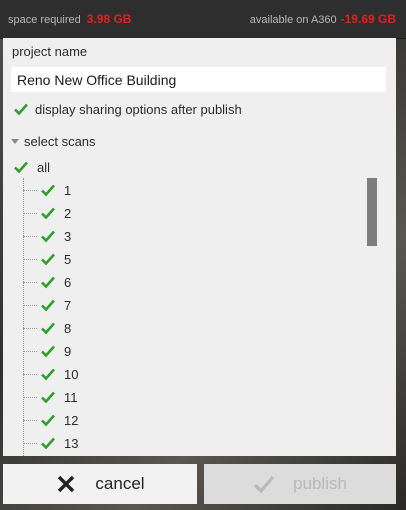 This screenshot has width=406, height=510. What do you see at coordinates (120, 483) in the screenshot?
I see `cancel-button-label: cancel` at bounding box center [120, 483].